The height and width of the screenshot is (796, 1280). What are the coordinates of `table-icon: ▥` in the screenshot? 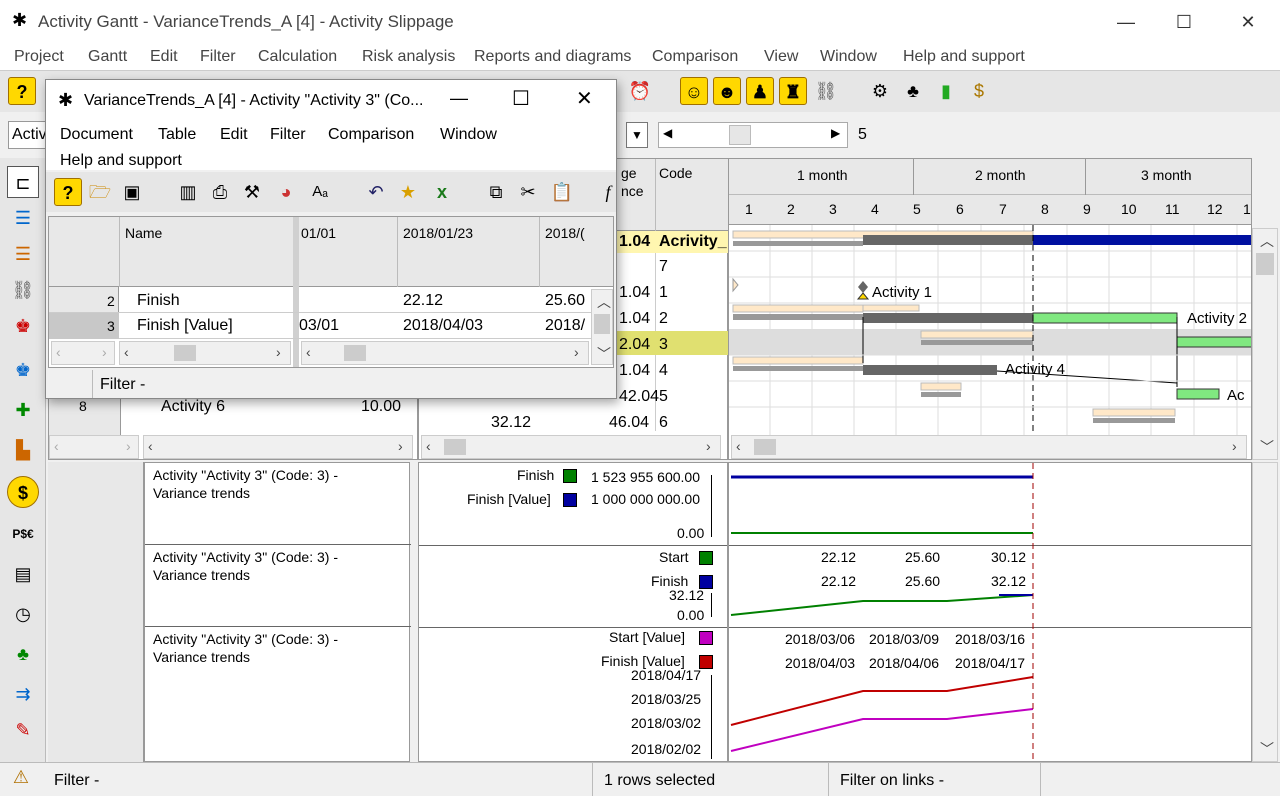 It's located at (188, 192).